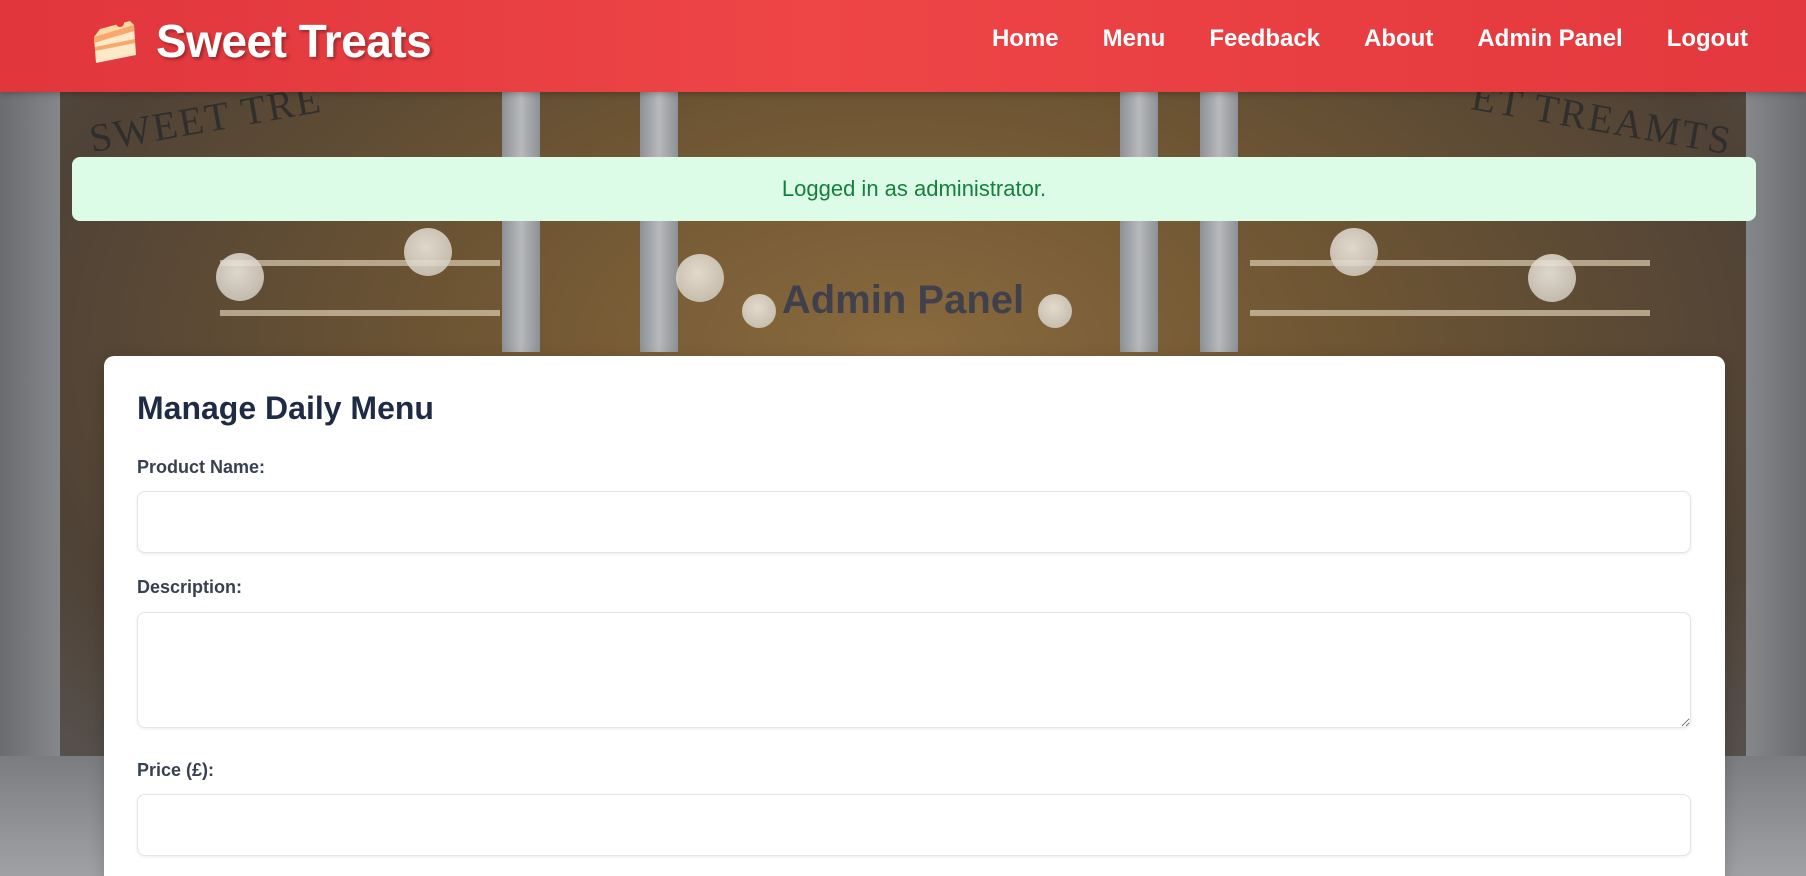  I want to click on price-label: Price (£):, so click(176, 770).